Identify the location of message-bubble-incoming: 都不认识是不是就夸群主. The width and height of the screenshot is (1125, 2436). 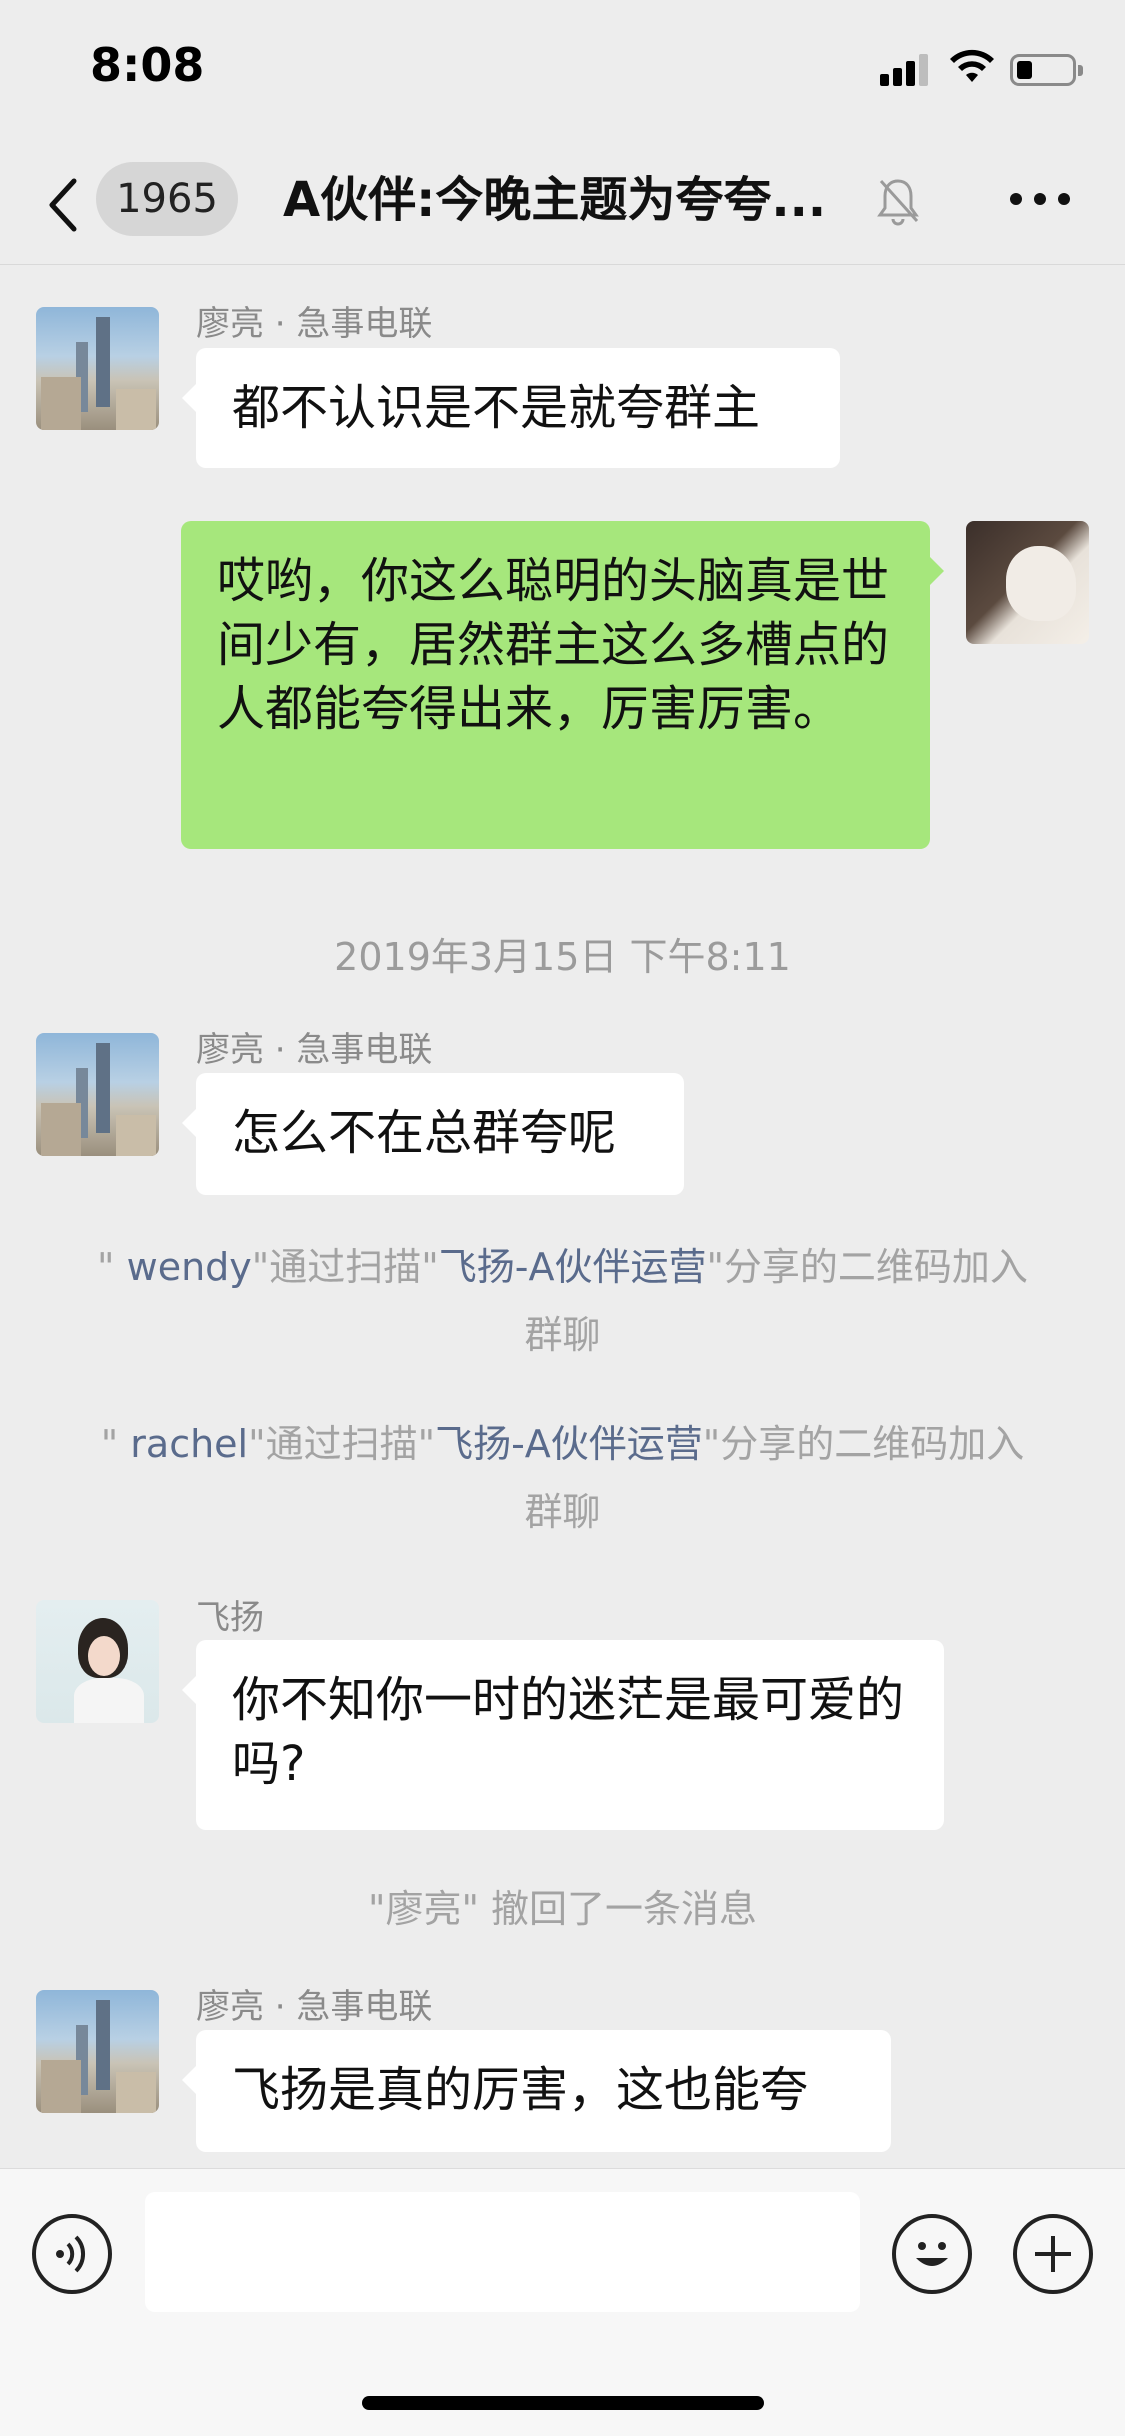
(511, 408).